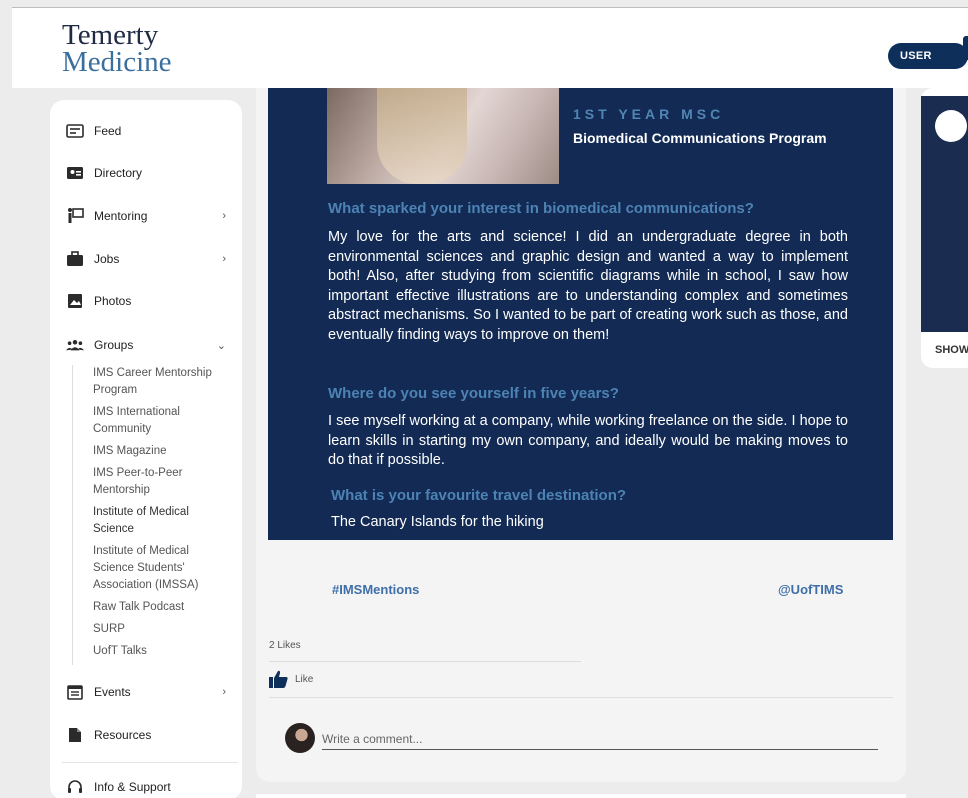 The height and width of the screenshot is (798, 968). I want to click on mentoring-icon, so click(75, 216).